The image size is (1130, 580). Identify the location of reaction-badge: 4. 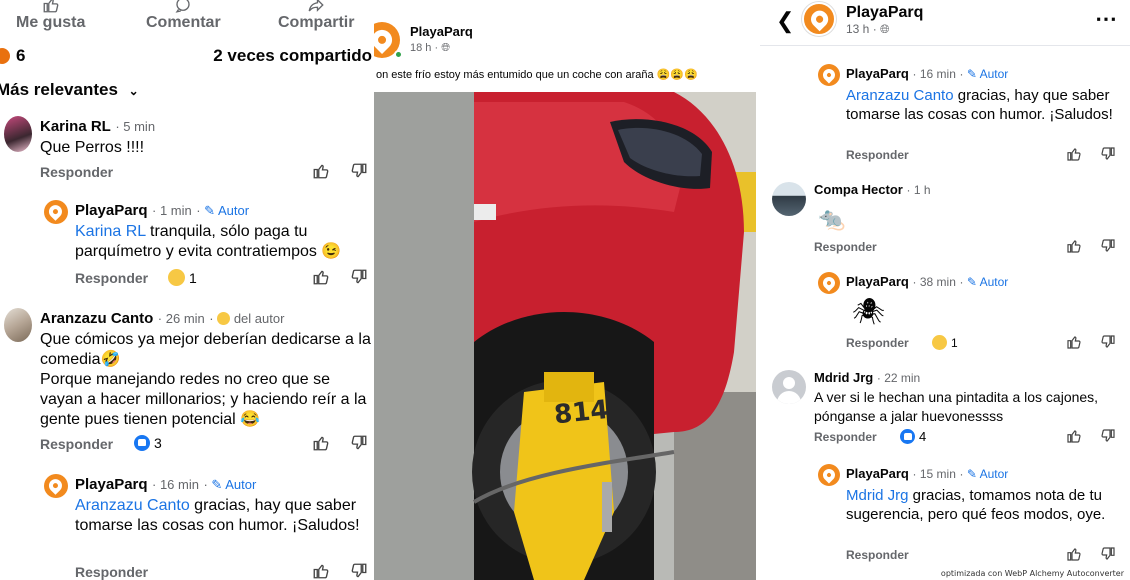
(913, 436).